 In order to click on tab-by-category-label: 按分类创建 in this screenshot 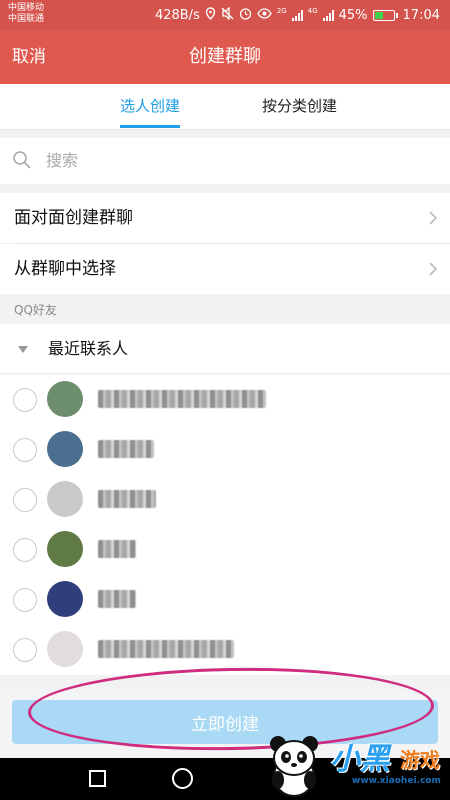, I will do `click(300, 106)`.